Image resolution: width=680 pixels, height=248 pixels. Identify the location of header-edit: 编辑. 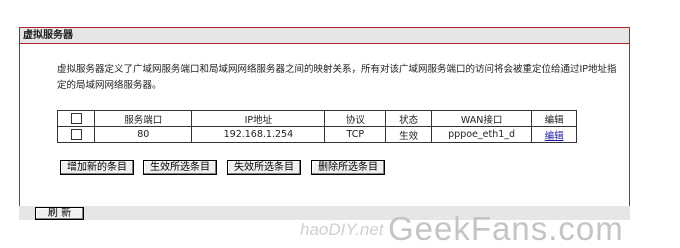
(554, 118).